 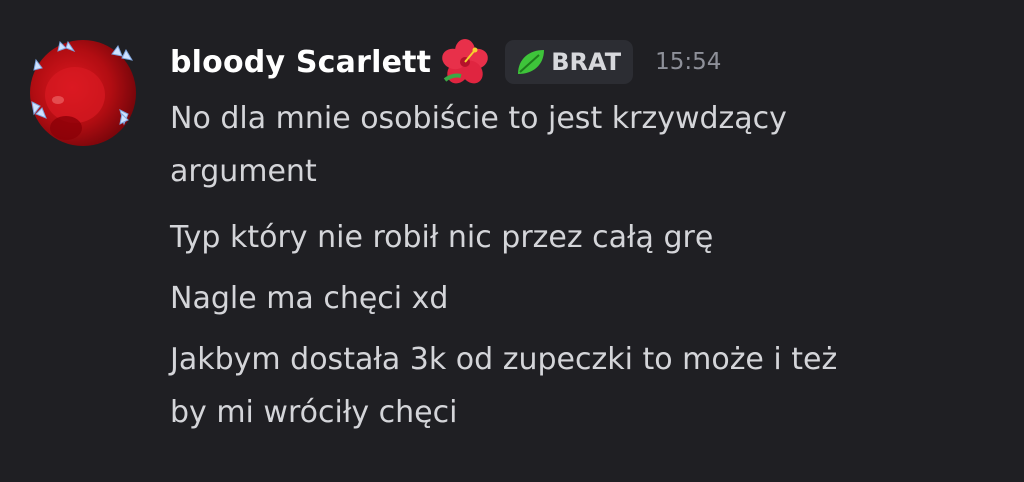 What do you see at coordinates (465, 61) in the screenshot?
I see `hibiscus-flower-icon` at bounding box center [465, 61].